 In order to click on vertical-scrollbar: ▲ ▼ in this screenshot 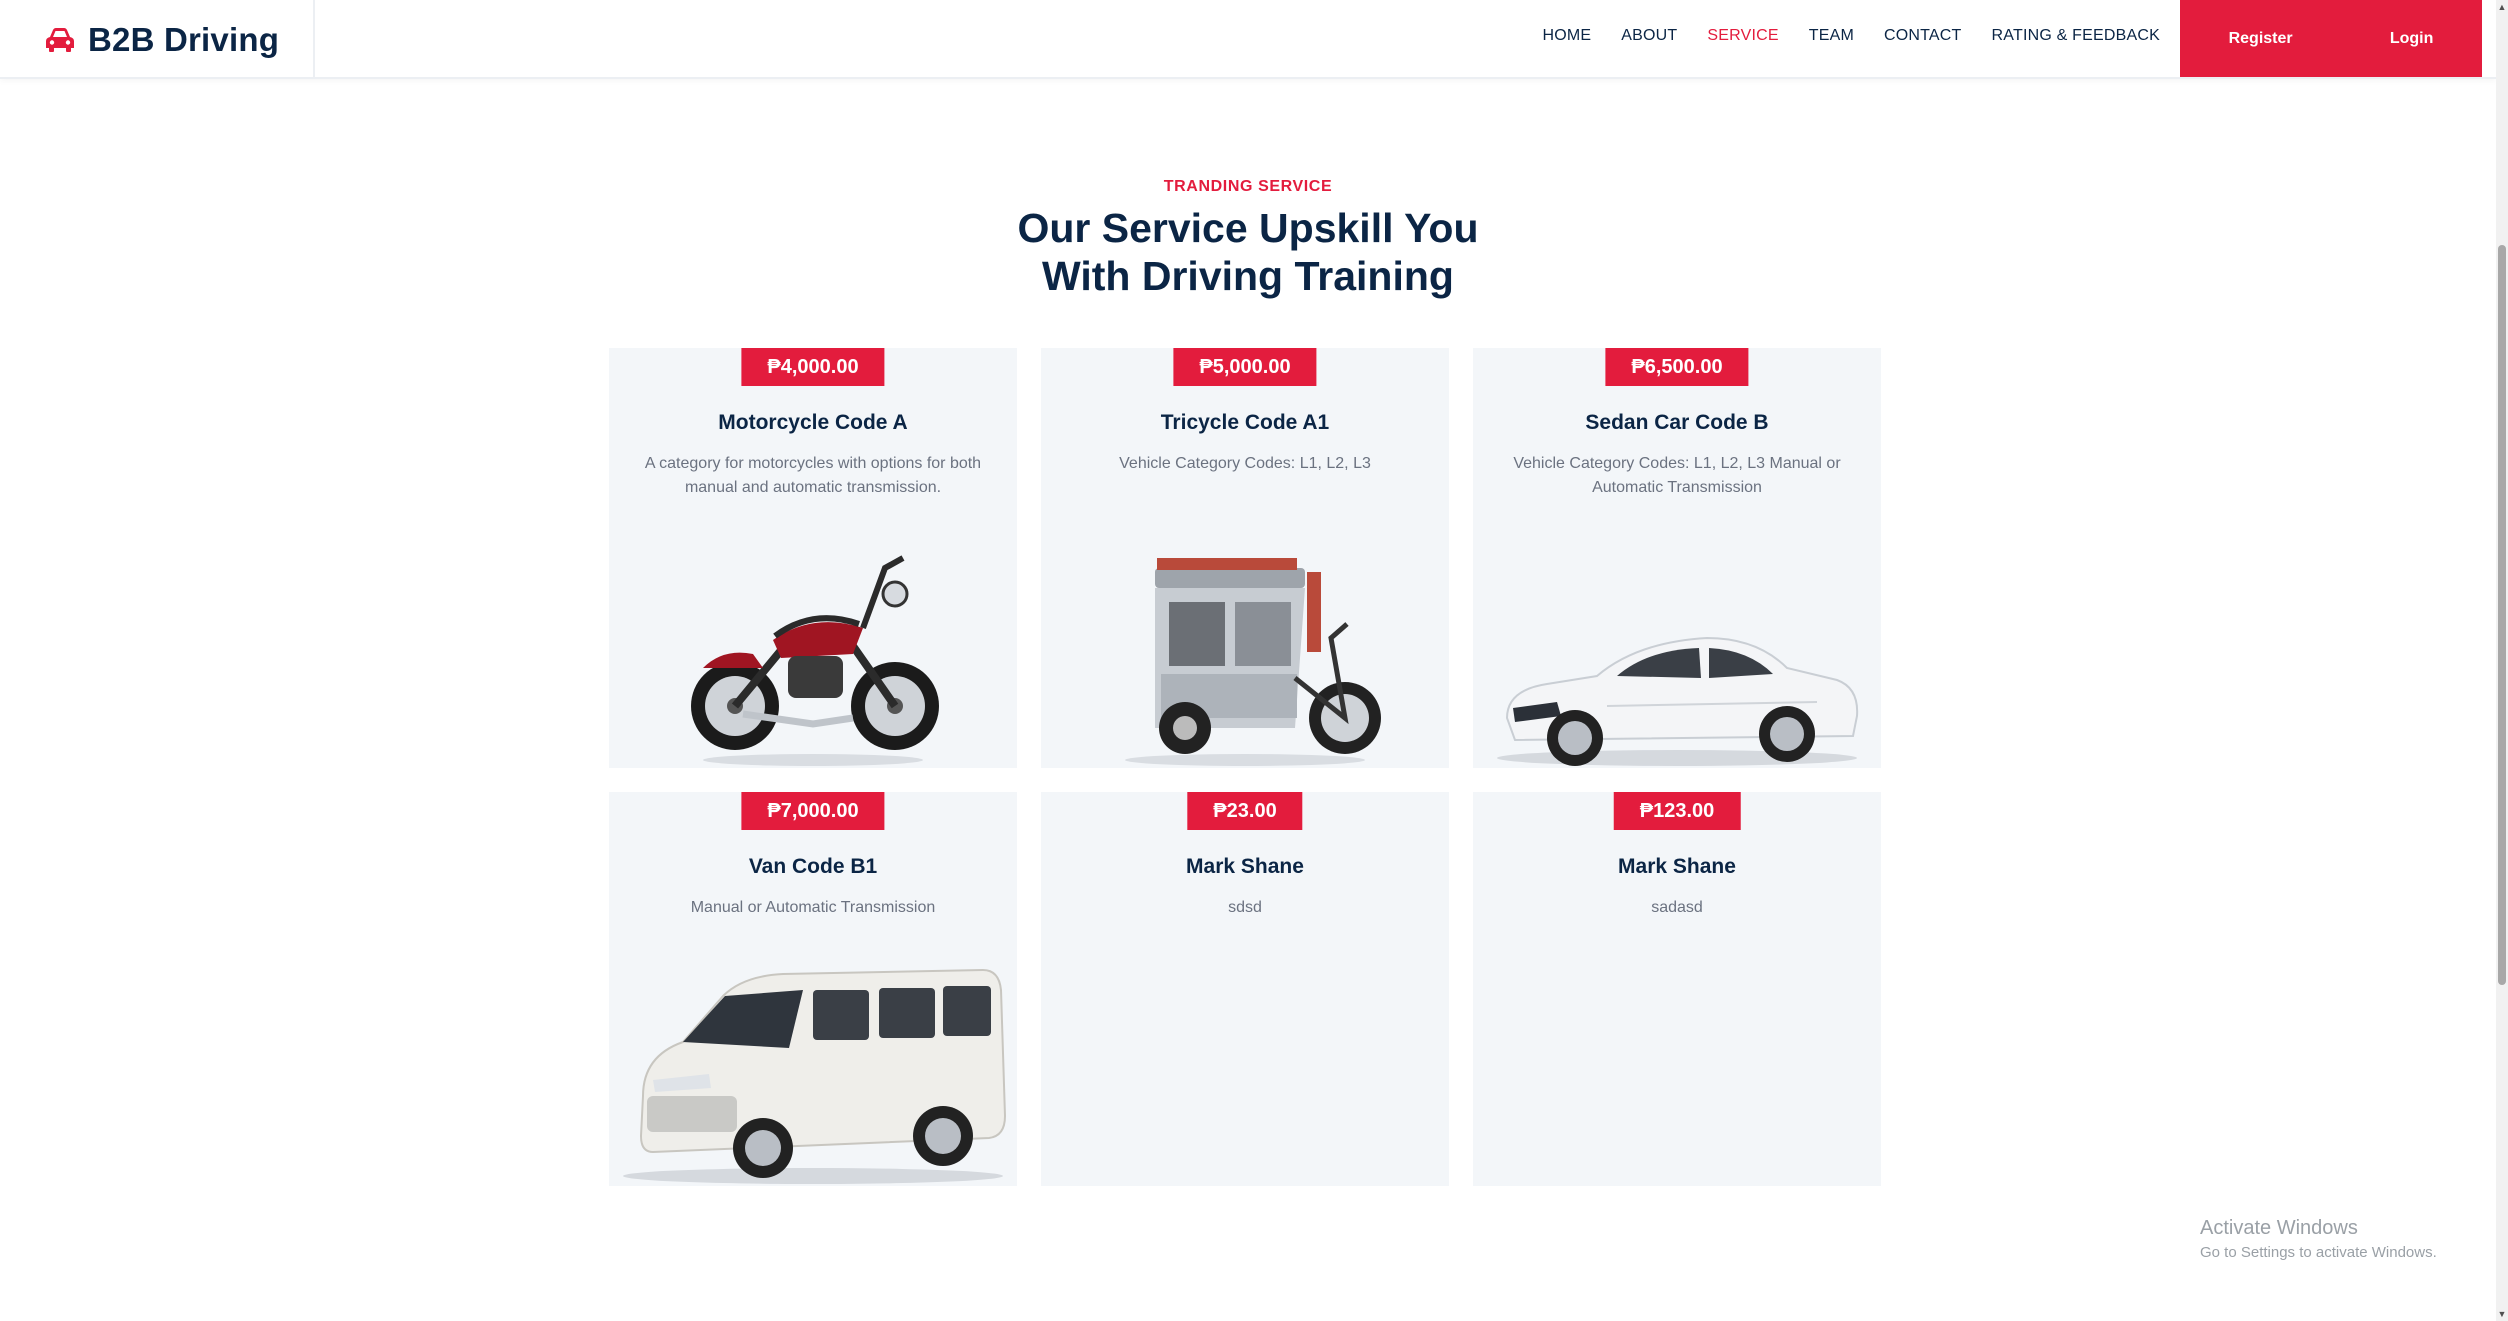, I will do `click(2502, 660)`.